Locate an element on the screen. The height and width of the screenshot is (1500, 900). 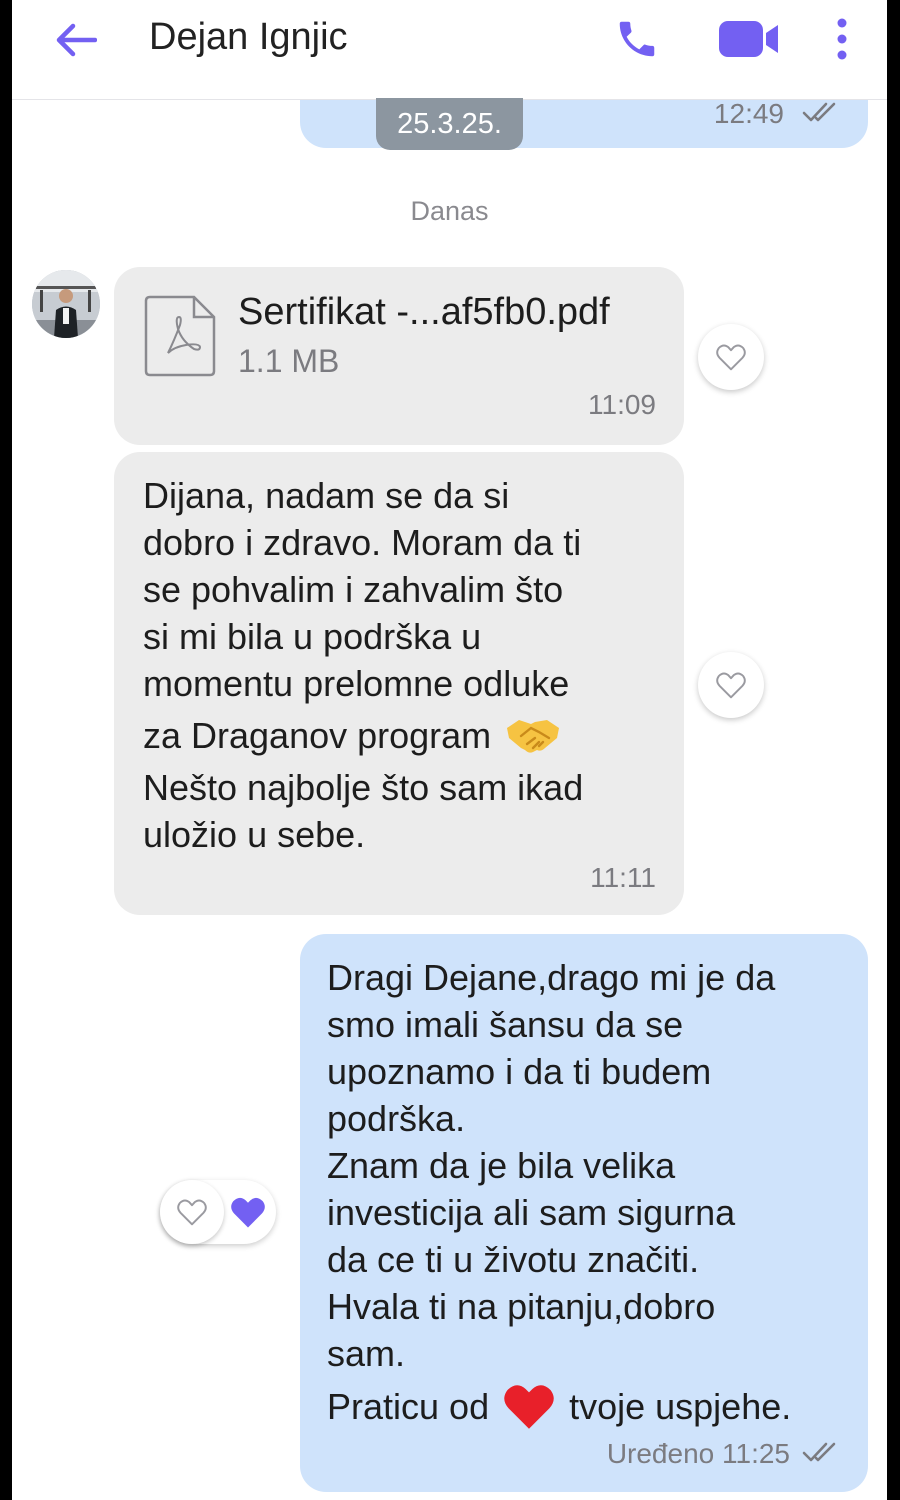
message-status-time: Uređeno 11:25 is located at coordinates (698, 1454).